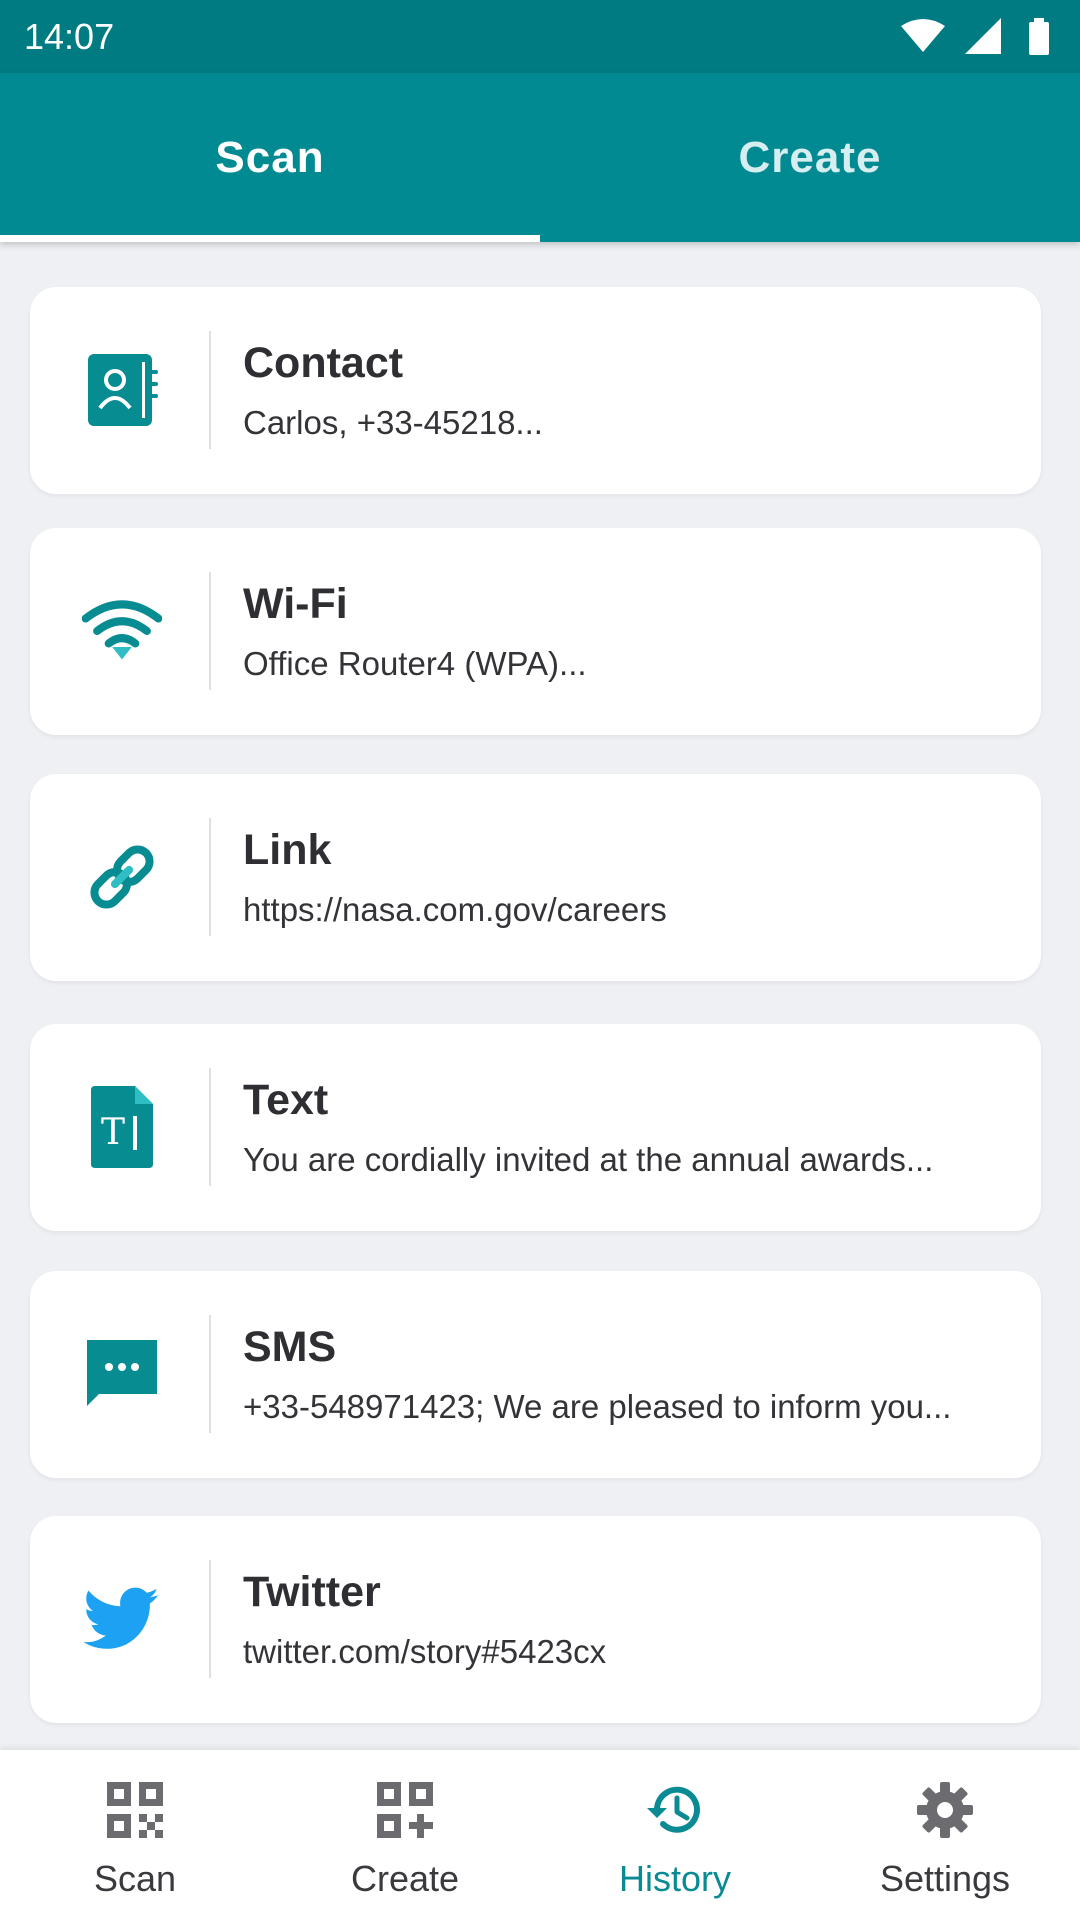 The height and width of the screenshot is (1920, 1080). What do you see at coordinates (673, 1809) in the screenshot?
I see `history-icon` at bounding box center [673, 1809].